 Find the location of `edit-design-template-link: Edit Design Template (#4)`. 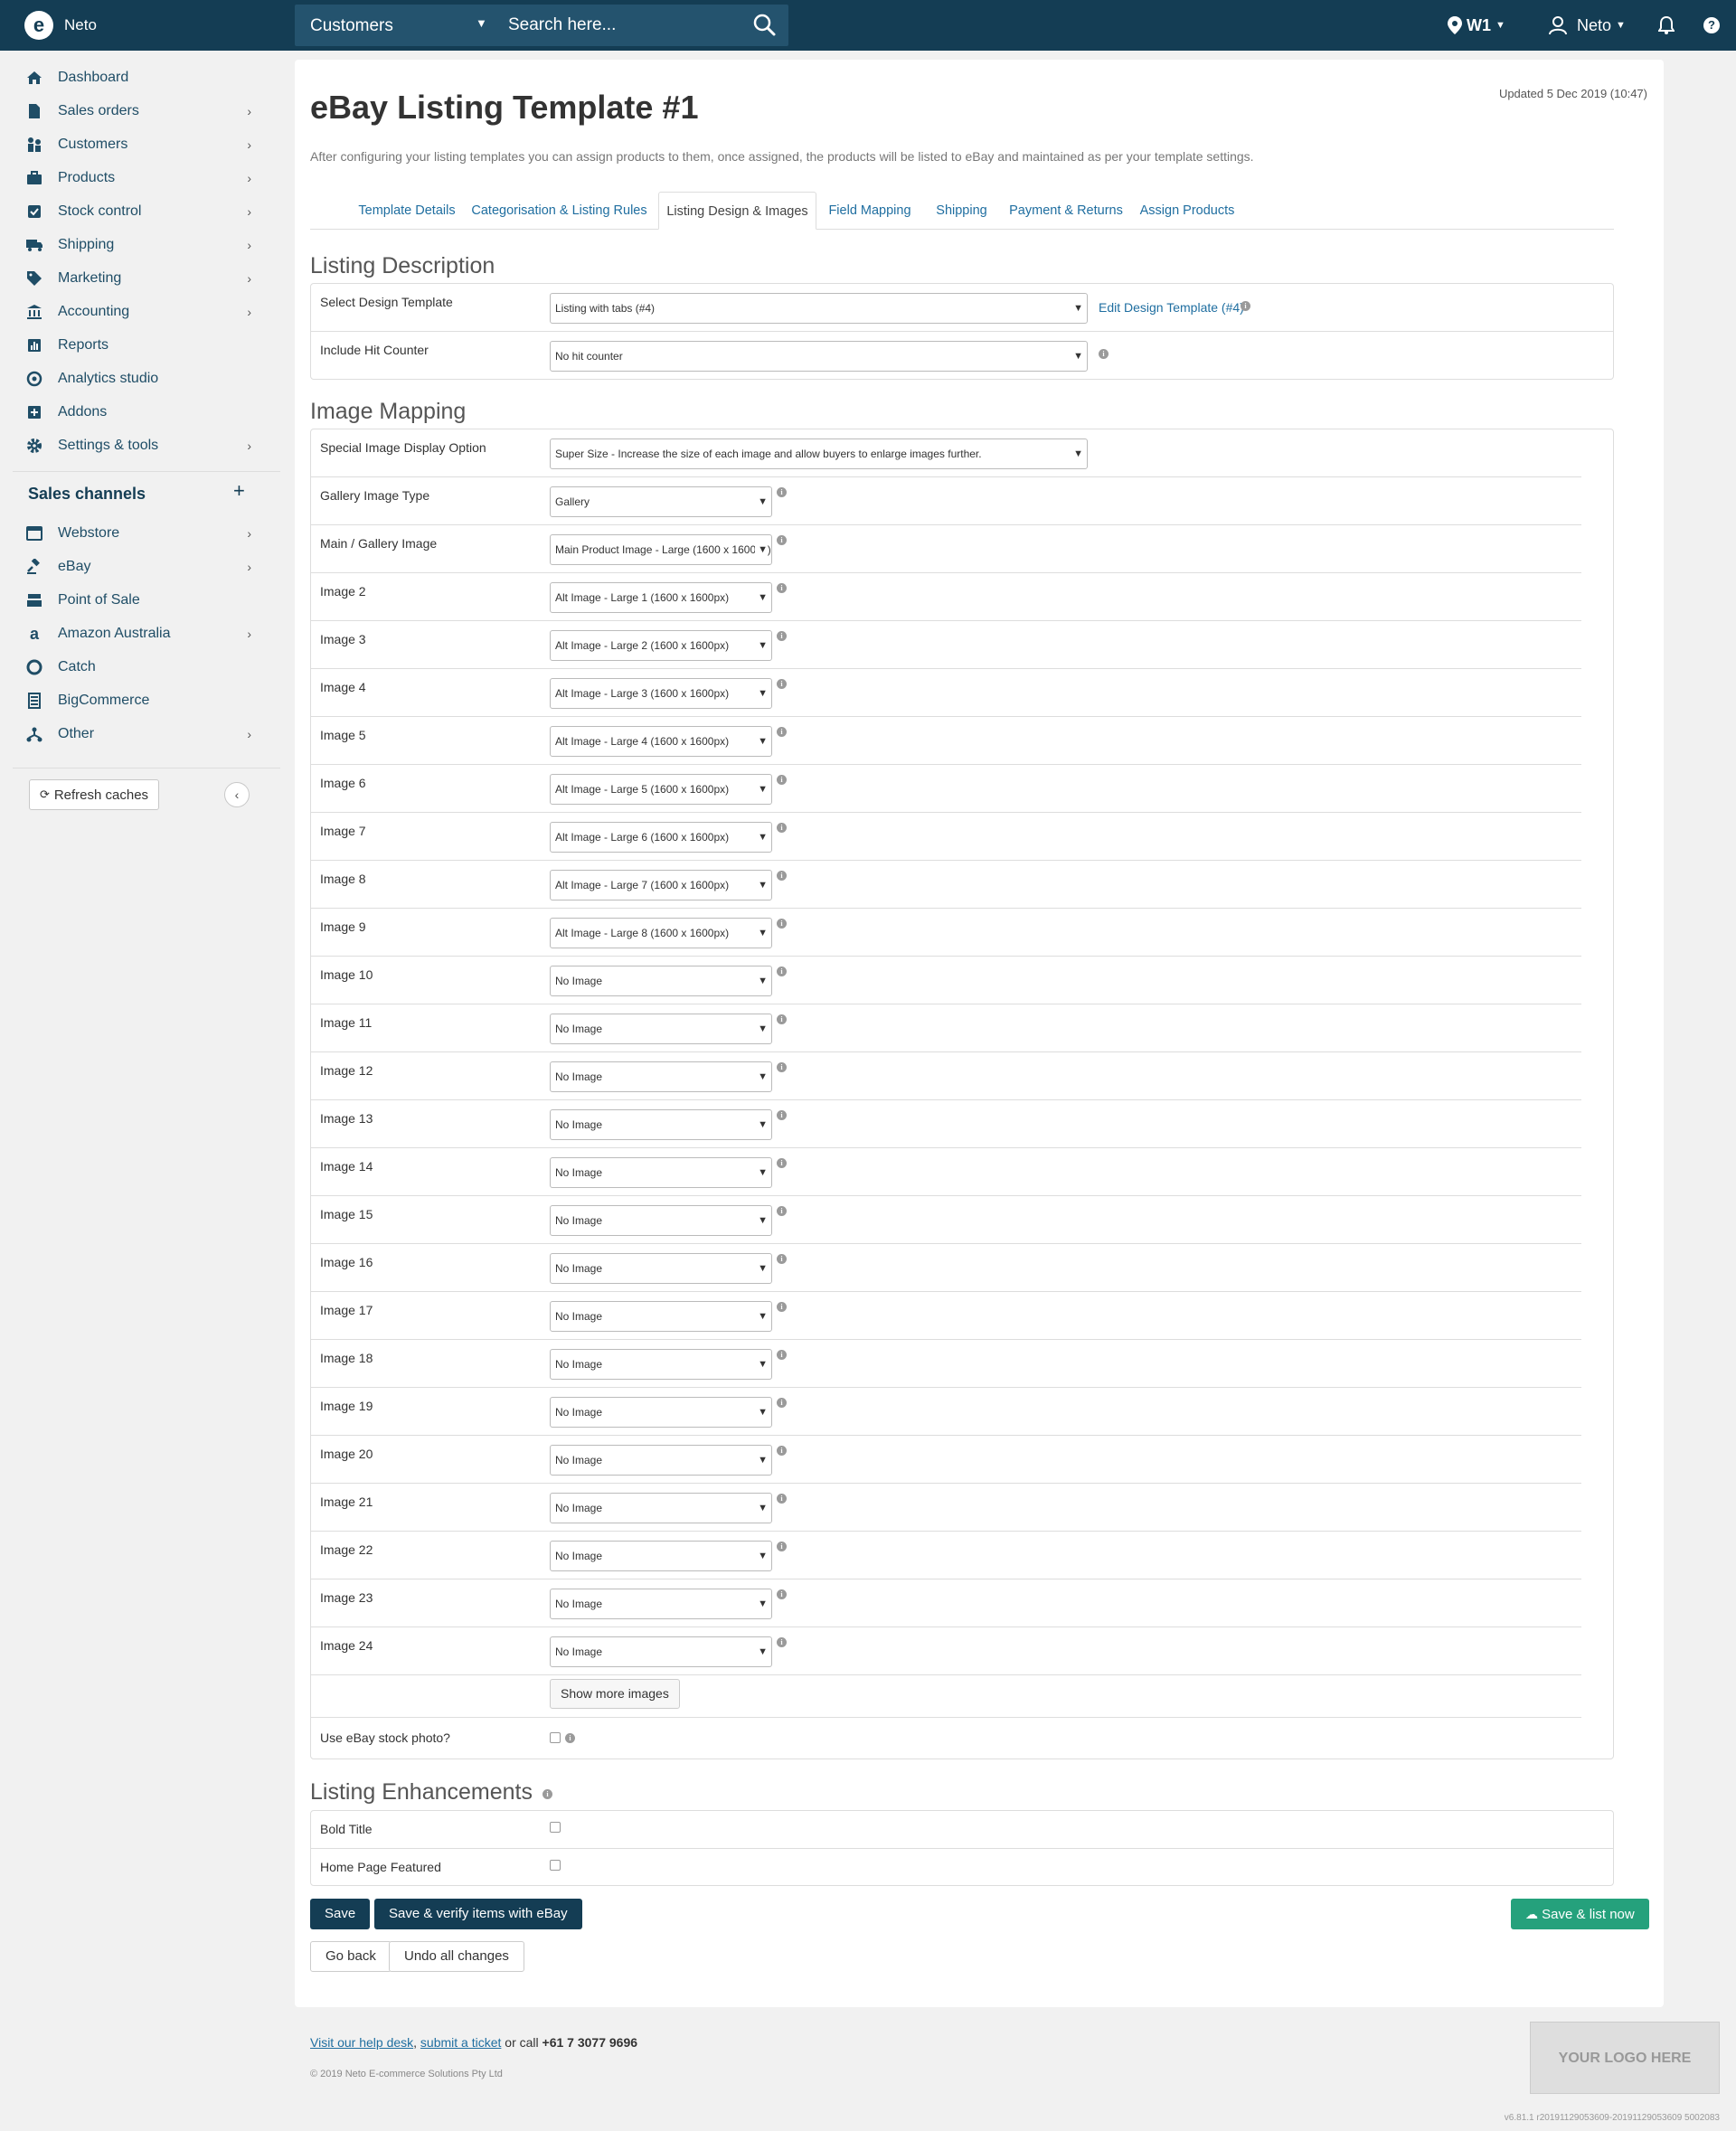

edit-design-template-link: Edit Design Template (#4) is located at coordinates (1171, 307).